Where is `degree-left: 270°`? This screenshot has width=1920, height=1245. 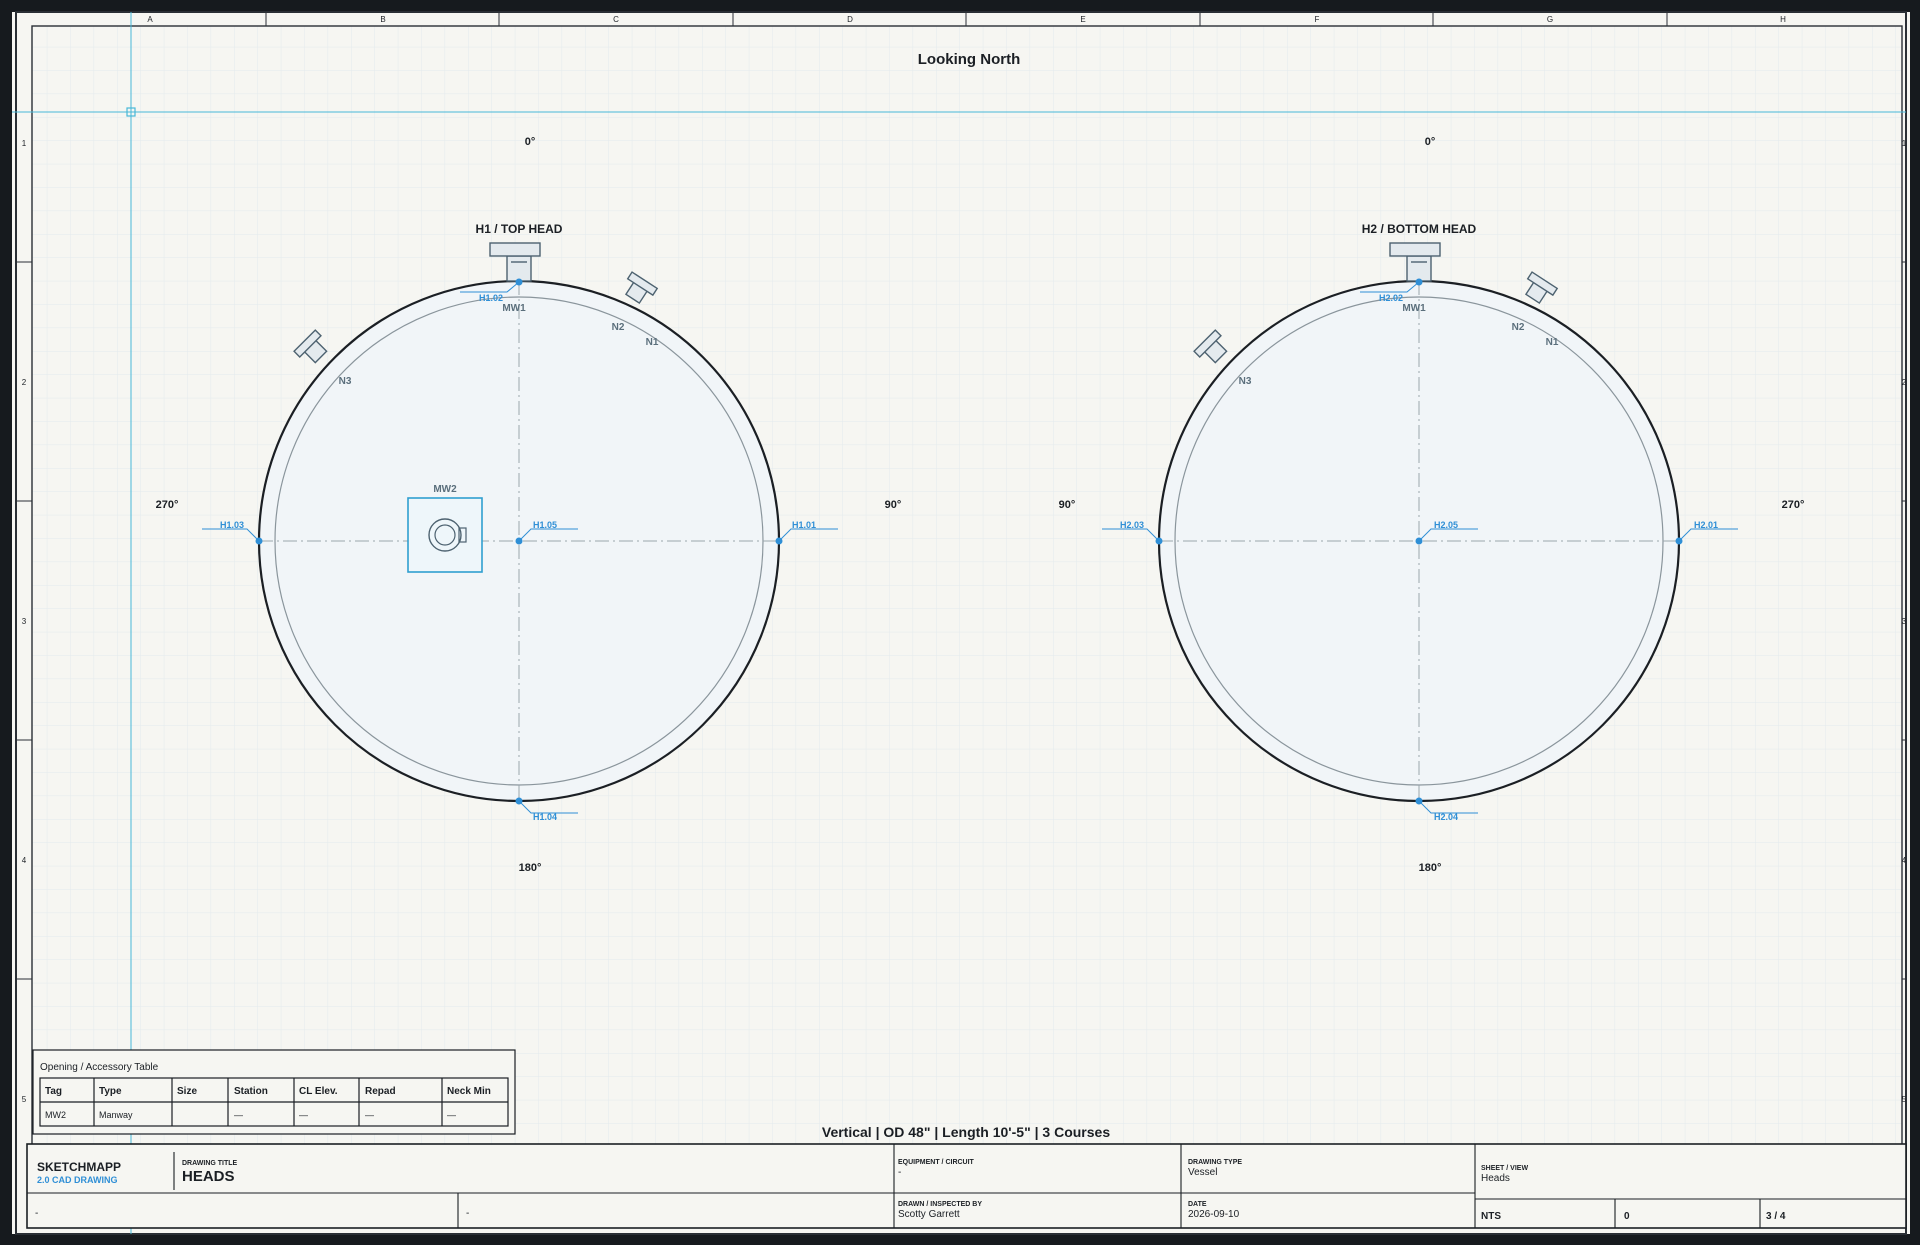 degree-left: 270° is located at coordinates (167, 505).